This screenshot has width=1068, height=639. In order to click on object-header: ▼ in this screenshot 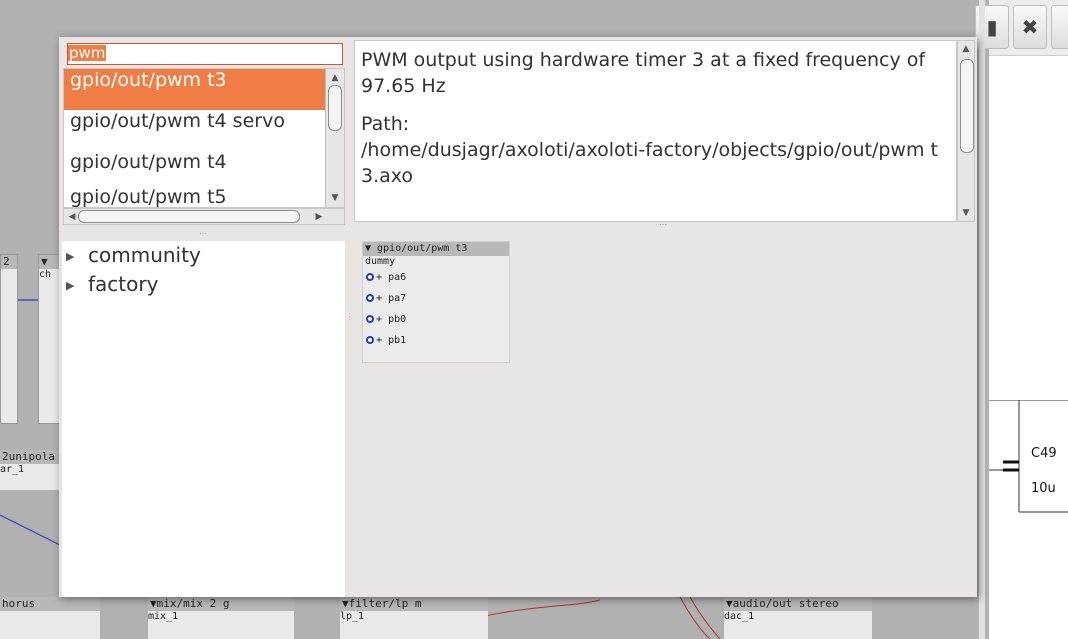, I will do `click(49, 262)`.